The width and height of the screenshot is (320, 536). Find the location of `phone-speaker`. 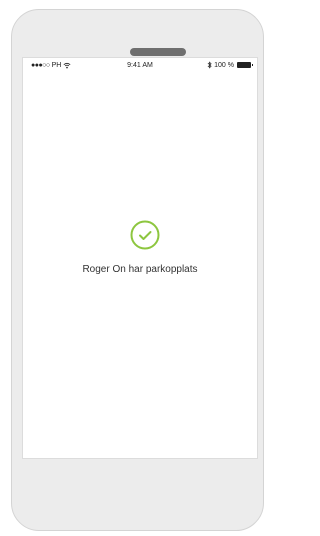

phone-speaker is located at coordinates (158, 52).